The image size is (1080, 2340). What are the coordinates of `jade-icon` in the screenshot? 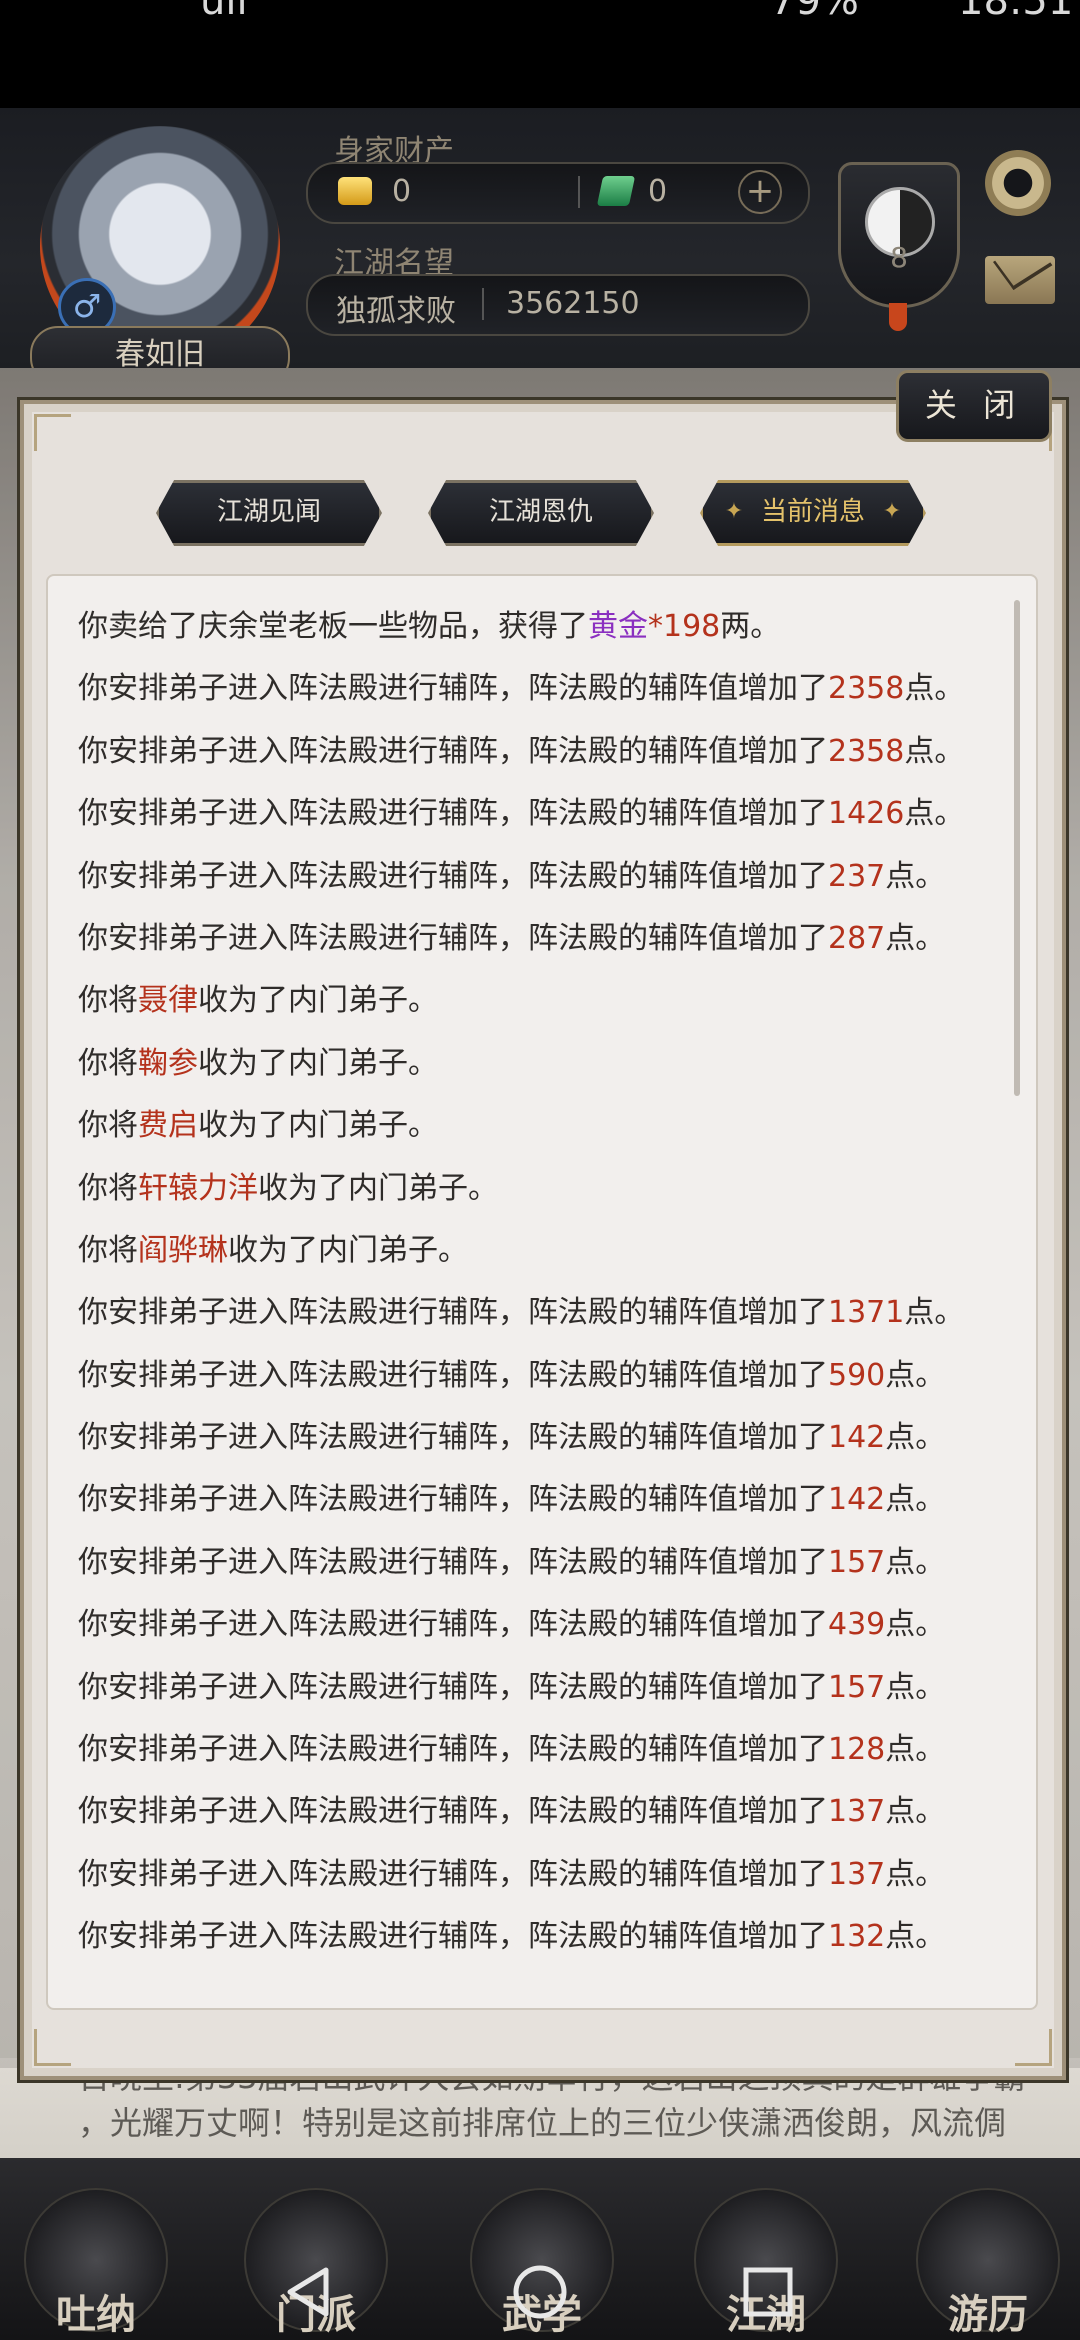 It's located at (616, 191).